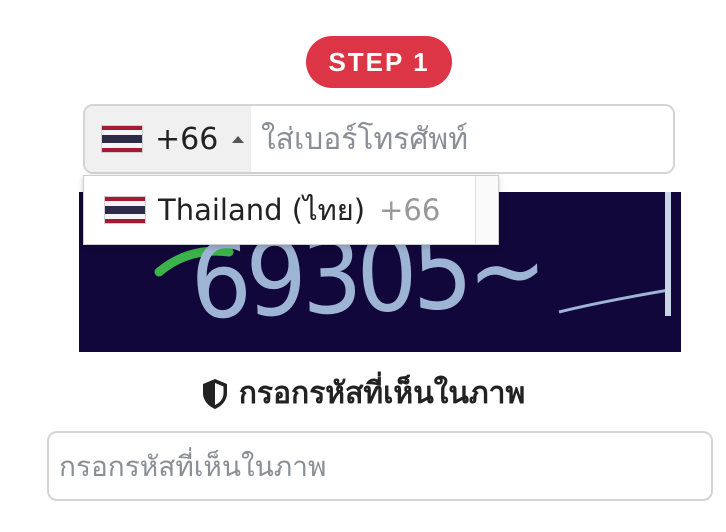 This screenshot has height=532, width=726. I want to click on country-option-name: Thailand (ไทย), so click(261, 210).